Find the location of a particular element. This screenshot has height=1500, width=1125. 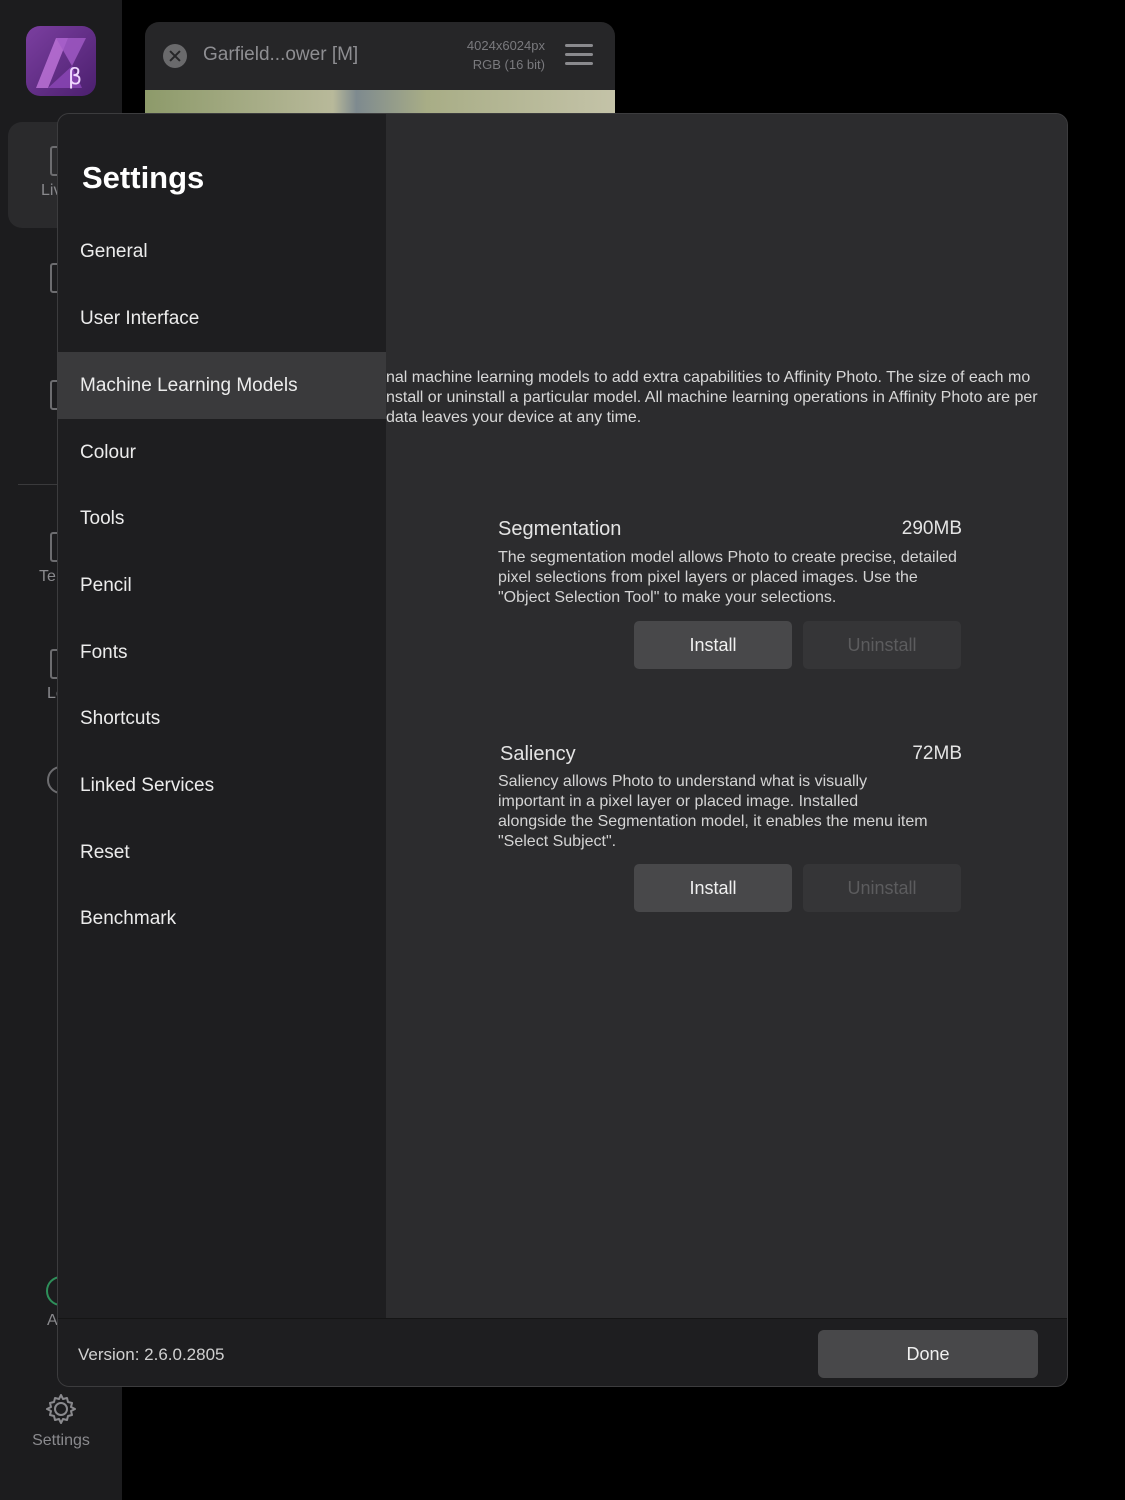

nav-tools: Tools is located at coordinates (222, 518).